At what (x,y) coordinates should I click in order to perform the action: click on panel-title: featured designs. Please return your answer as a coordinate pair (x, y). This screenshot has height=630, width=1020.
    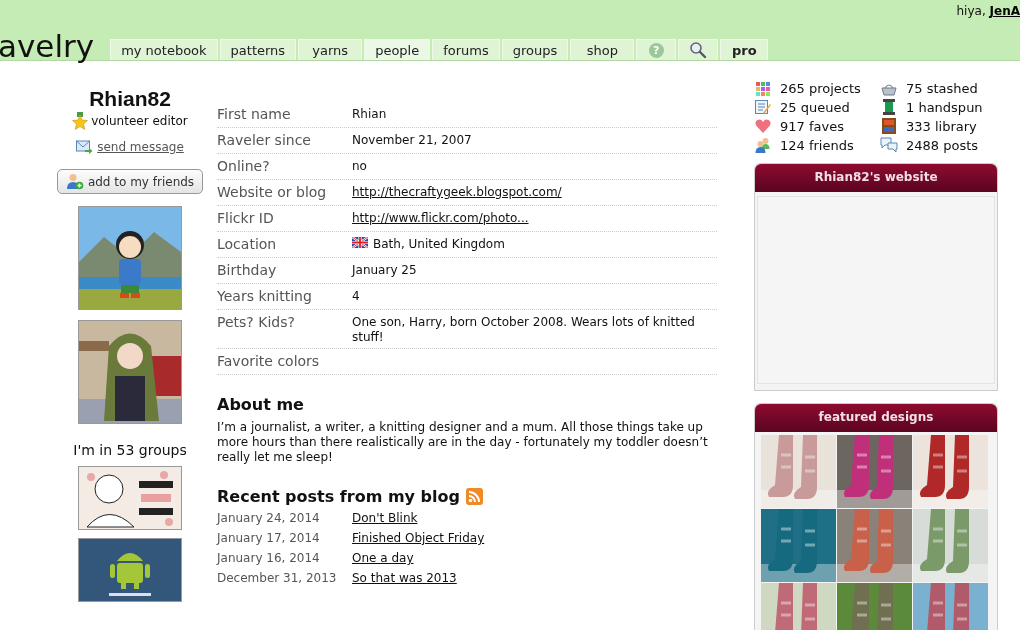
    Looking at the image, I should click on (876, 418).